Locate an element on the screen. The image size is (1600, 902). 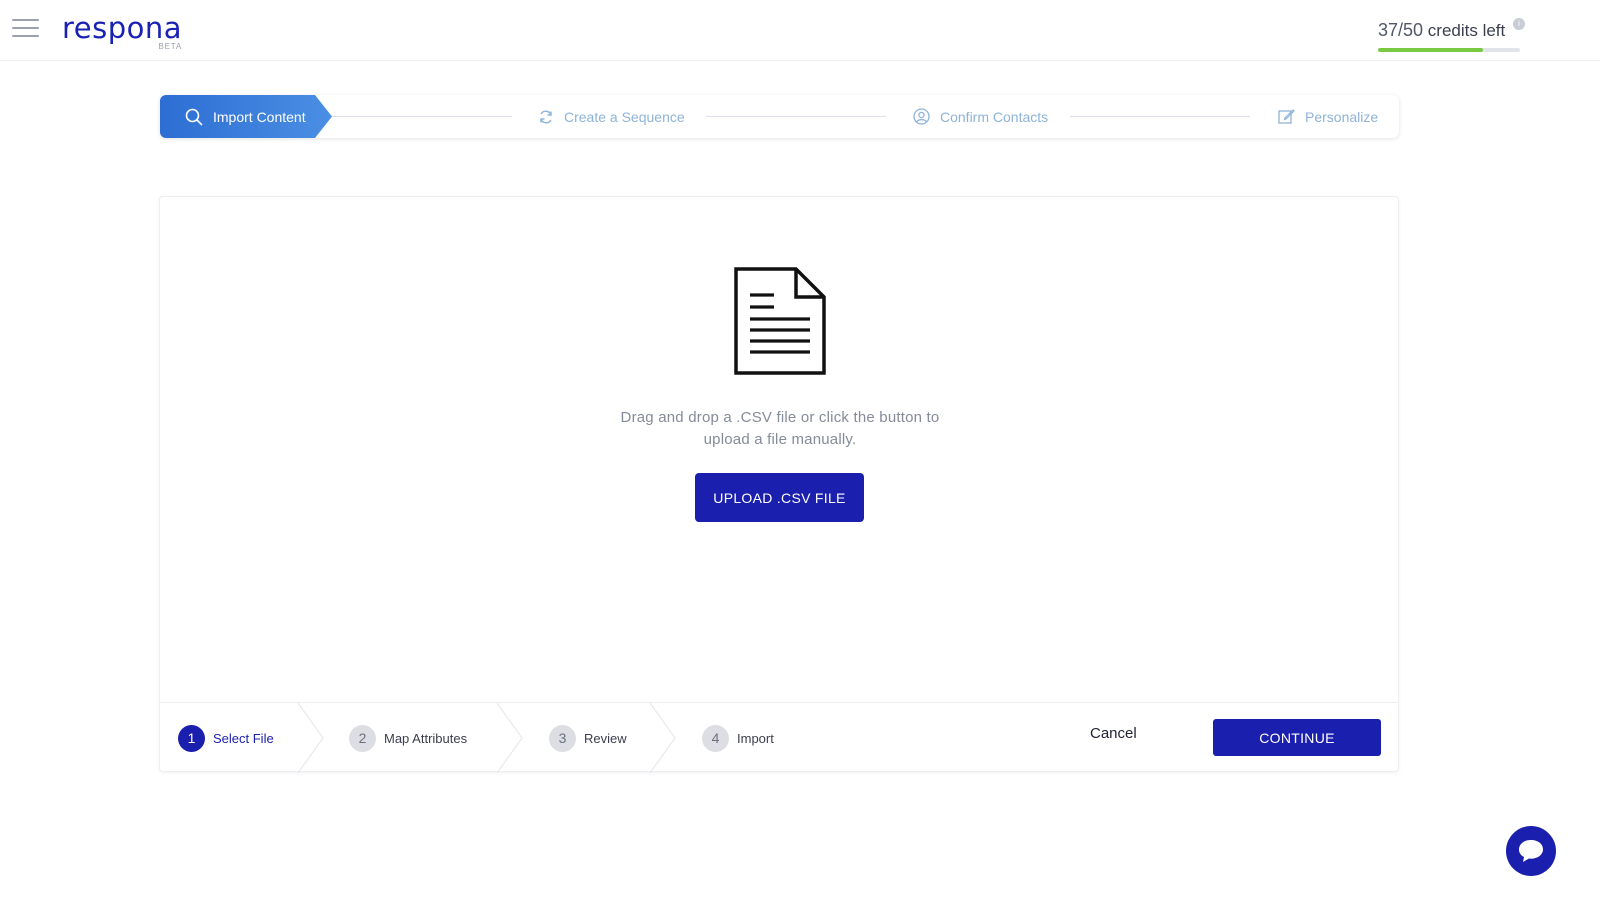
import-step-map-attributes: 2 Map Attributes is located at coordinates (408, 738).